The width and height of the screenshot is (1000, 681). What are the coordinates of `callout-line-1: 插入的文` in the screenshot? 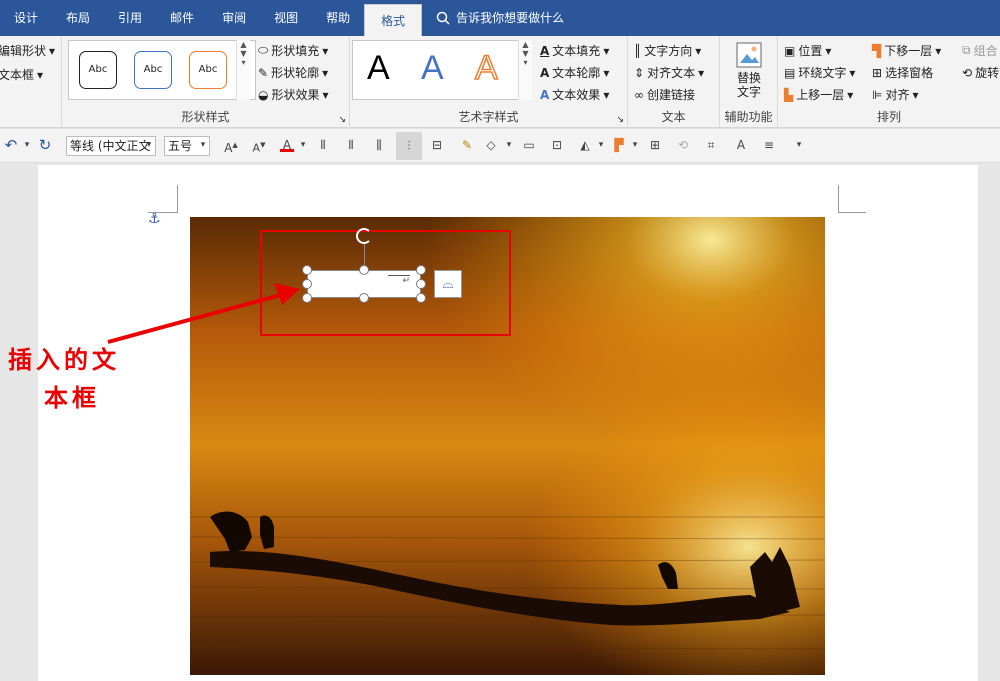 It's located at (64, 359).